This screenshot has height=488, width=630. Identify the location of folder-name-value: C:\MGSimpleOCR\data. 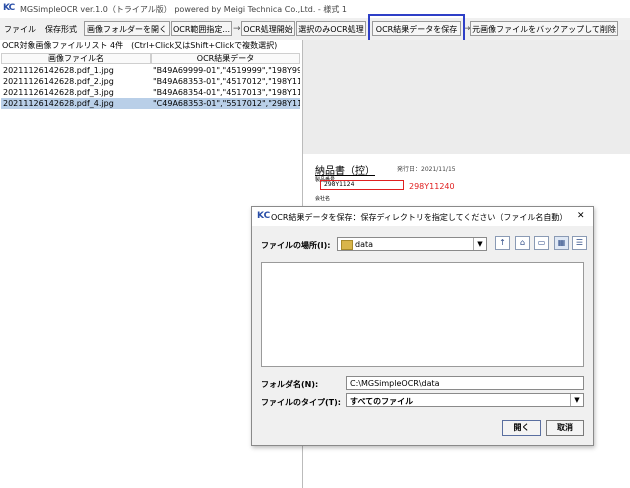
(395, 383).